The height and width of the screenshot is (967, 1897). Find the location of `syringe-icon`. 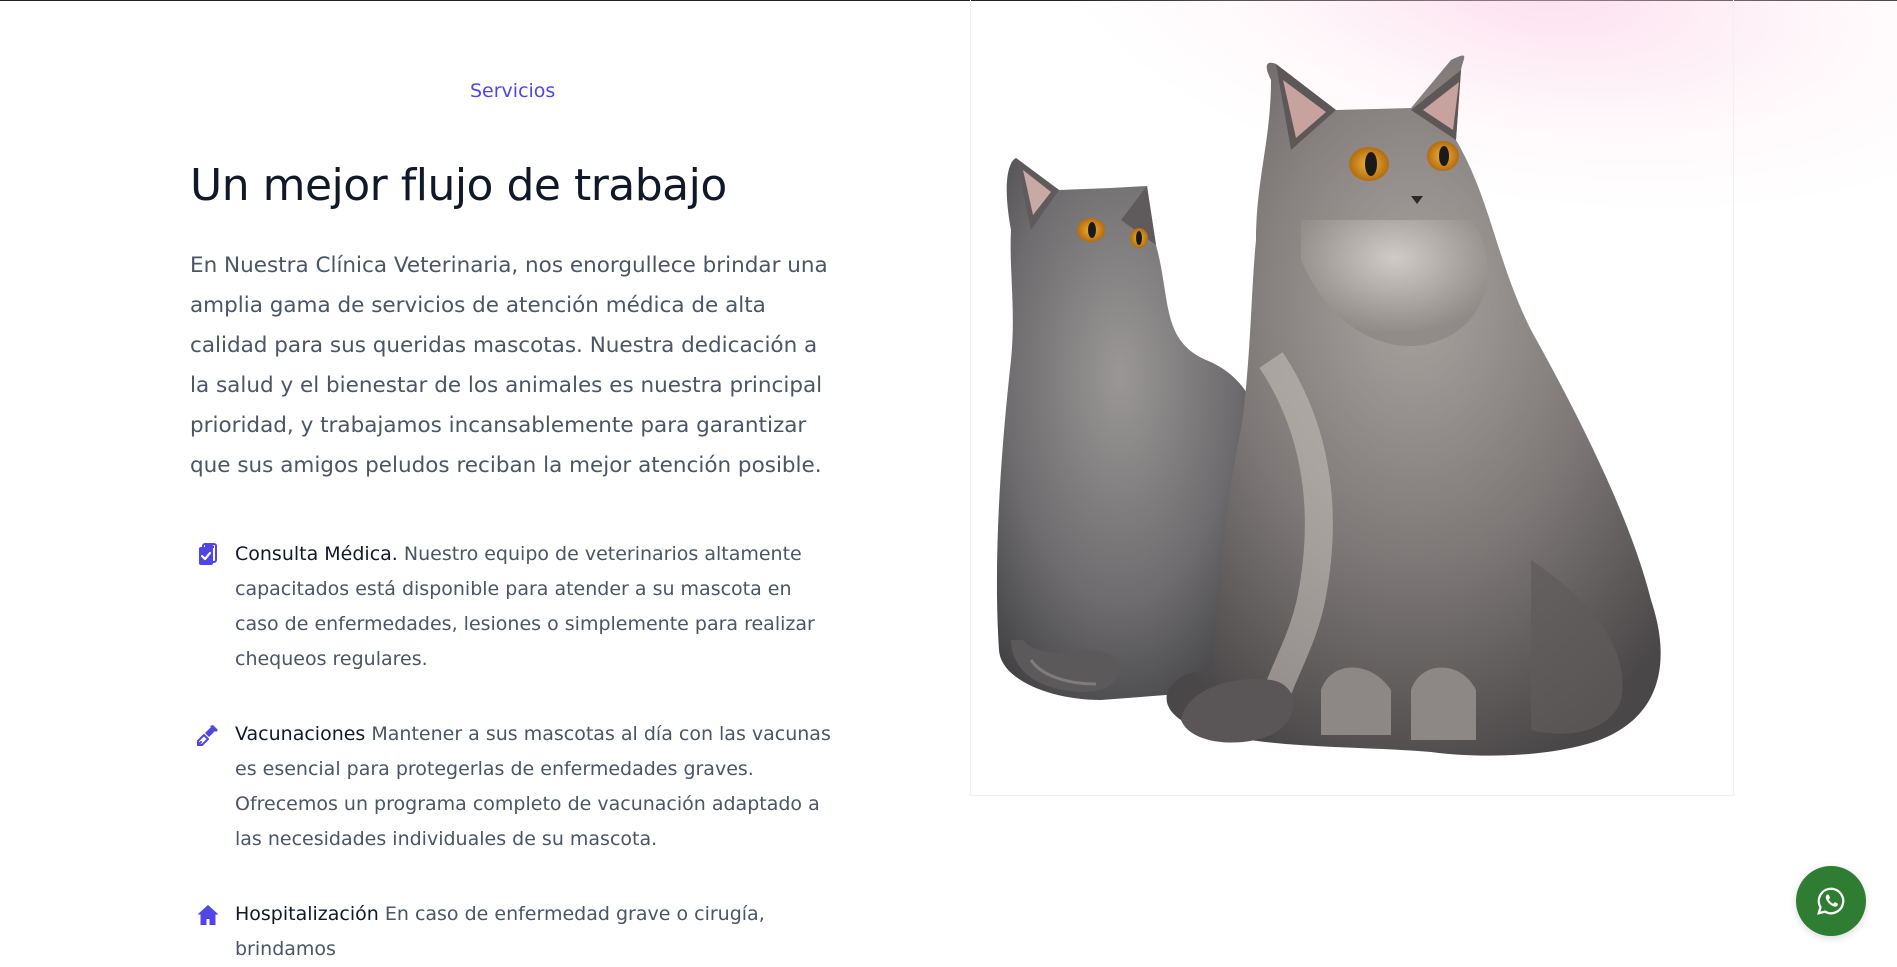

syringe-icon is located at coordinates (207, 735).